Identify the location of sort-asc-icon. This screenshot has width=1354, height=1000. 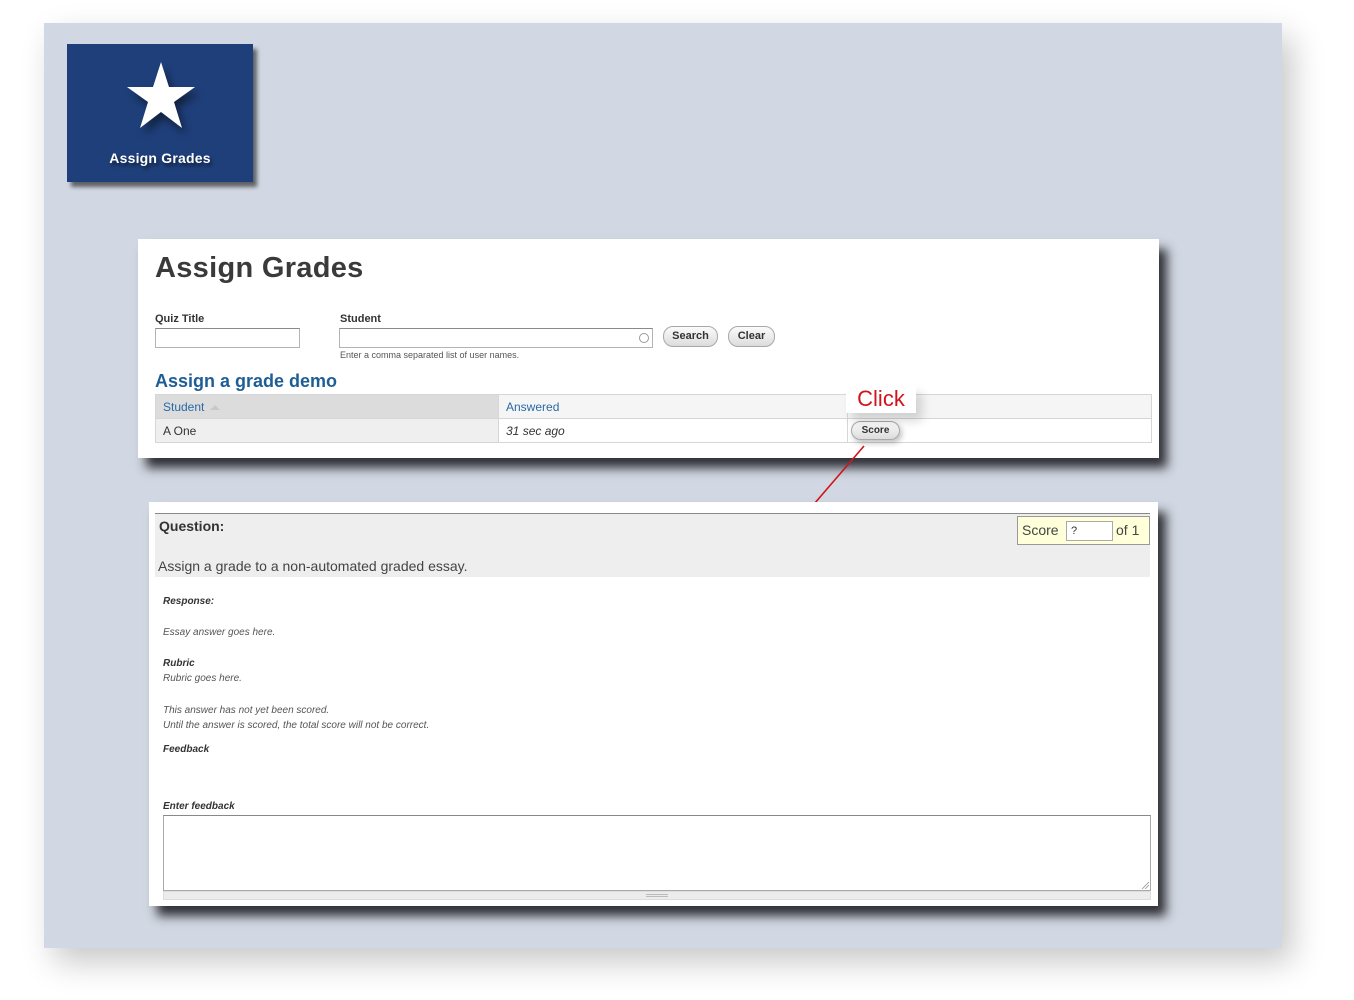
(215, 407).